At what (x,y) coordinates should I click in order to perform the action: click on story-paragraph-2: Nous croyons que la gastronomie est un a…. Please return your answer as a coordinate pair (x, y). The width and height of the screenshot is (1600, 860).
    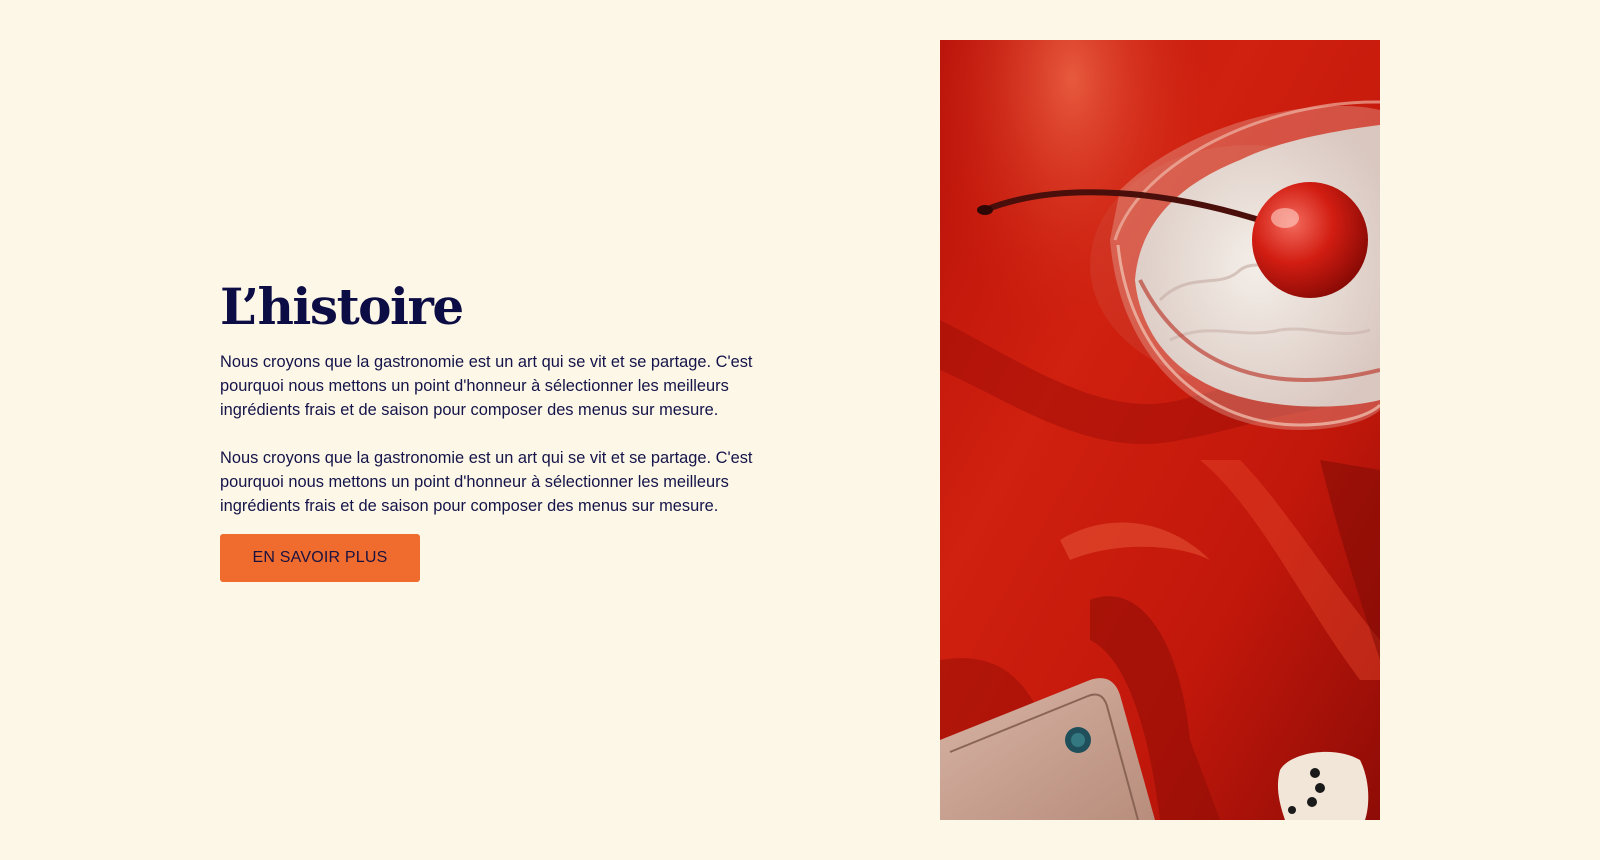
    Looking at the image, I should click on (486, 482).